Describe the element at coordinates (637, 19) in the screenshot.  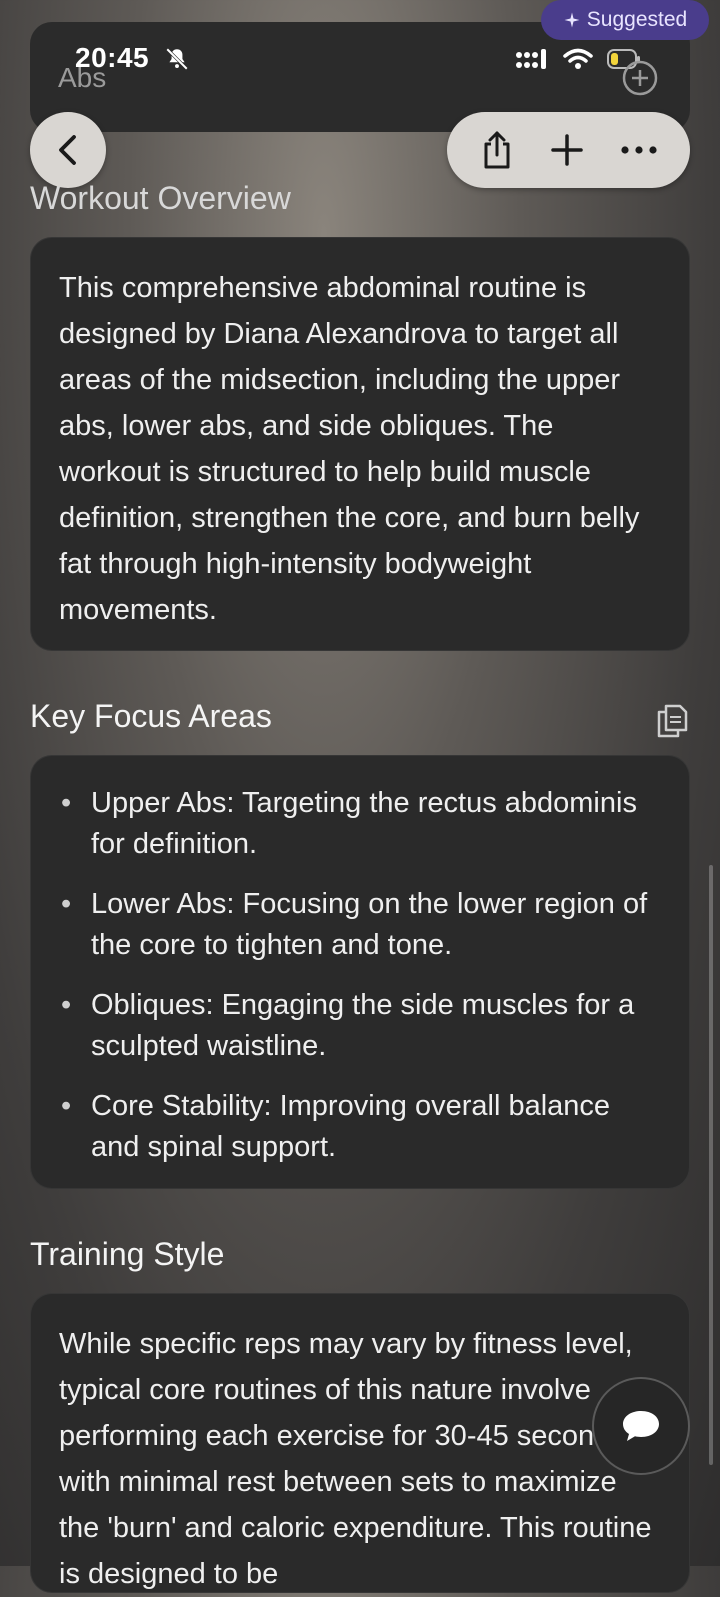
I see `suggested-label: Suggested` at that location.